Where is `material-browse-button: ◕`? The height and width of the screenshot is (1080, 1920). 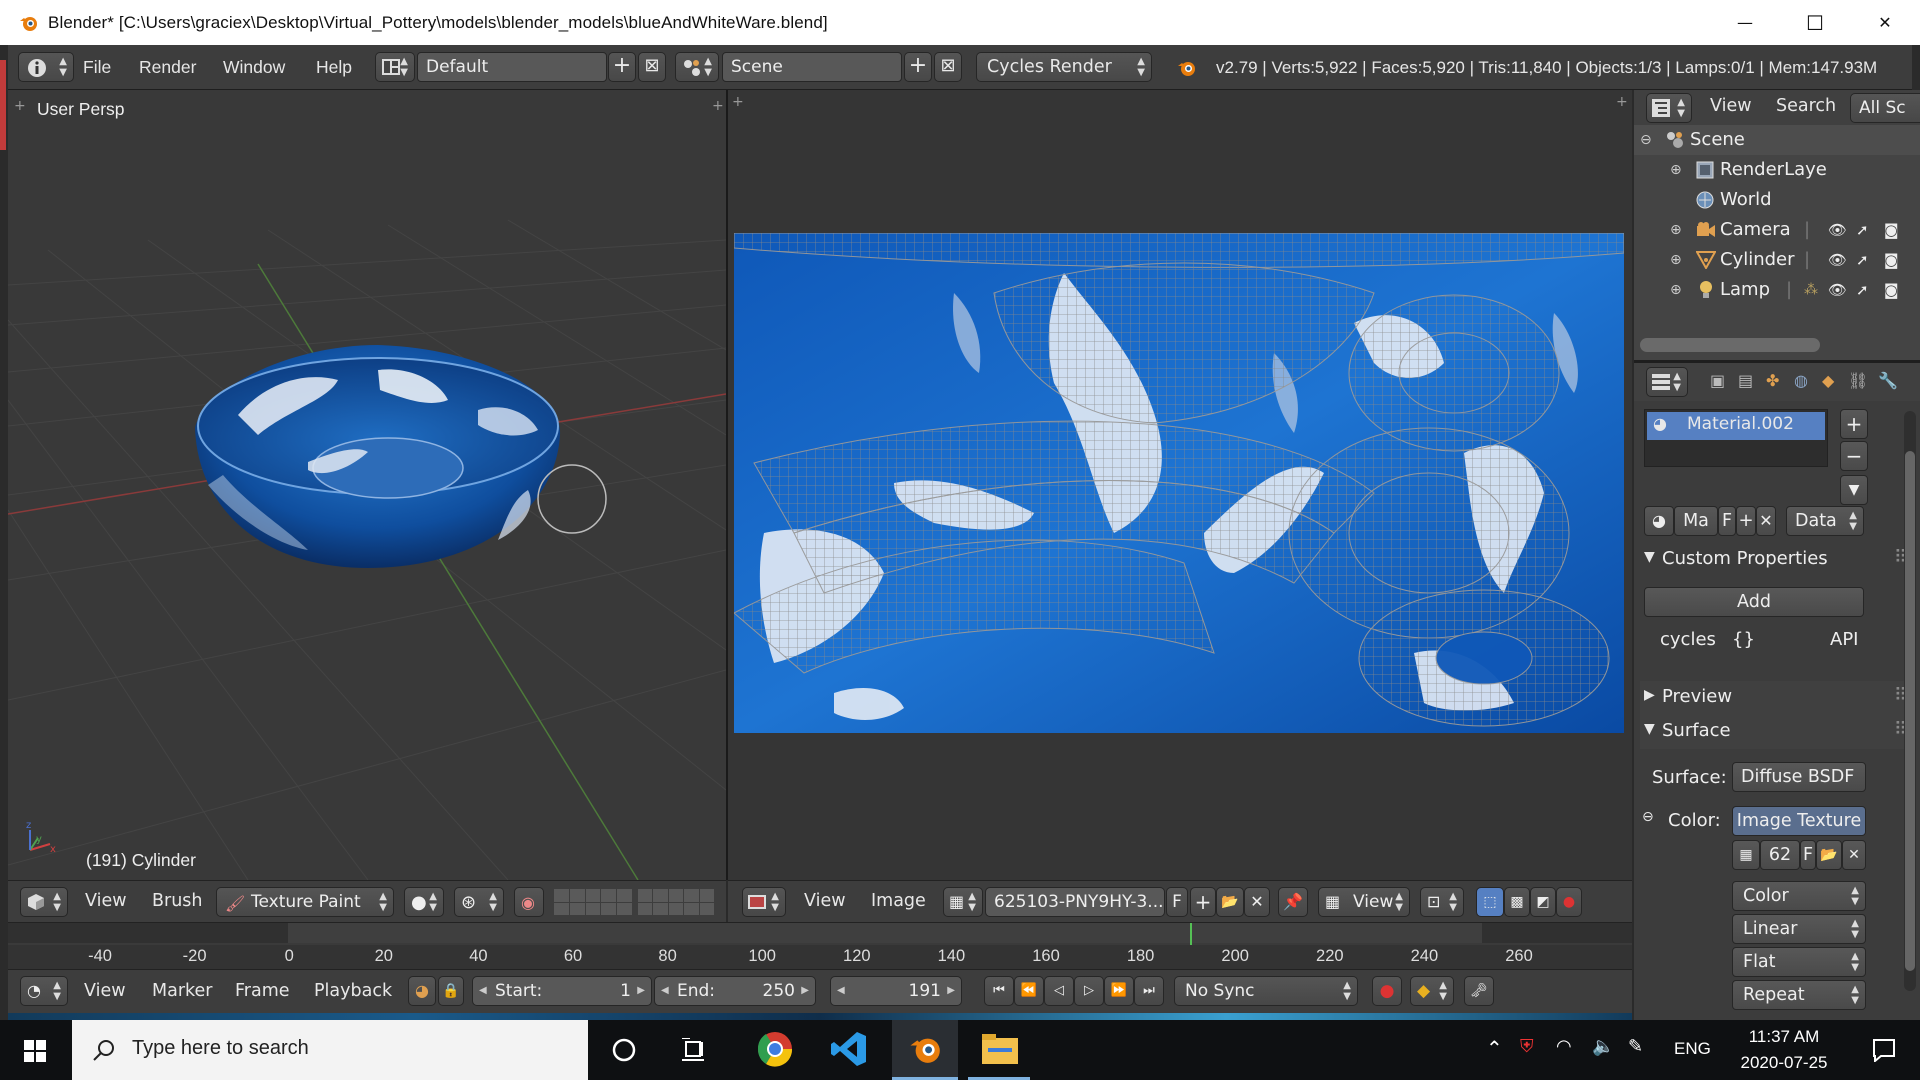
material-browse-button: ◕ is located at coordinates (1659, 521).